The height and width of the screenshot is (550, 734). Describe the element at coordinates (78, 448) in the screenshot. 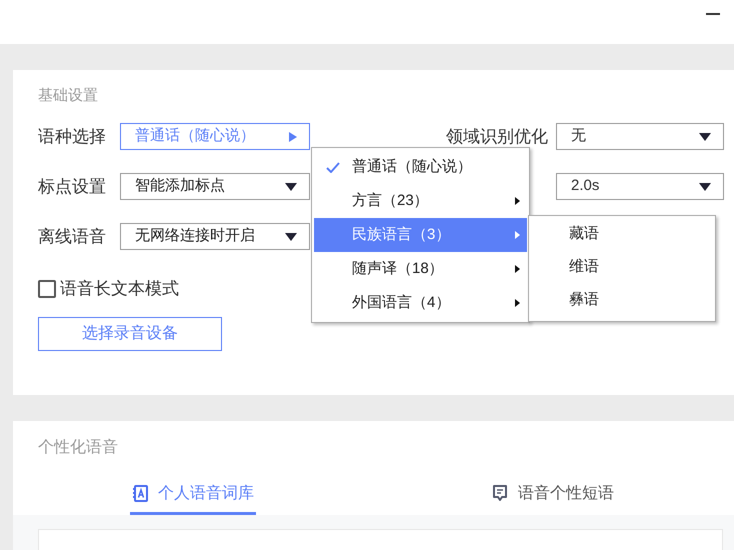

I see `section-title: 个性化语音` at that location.